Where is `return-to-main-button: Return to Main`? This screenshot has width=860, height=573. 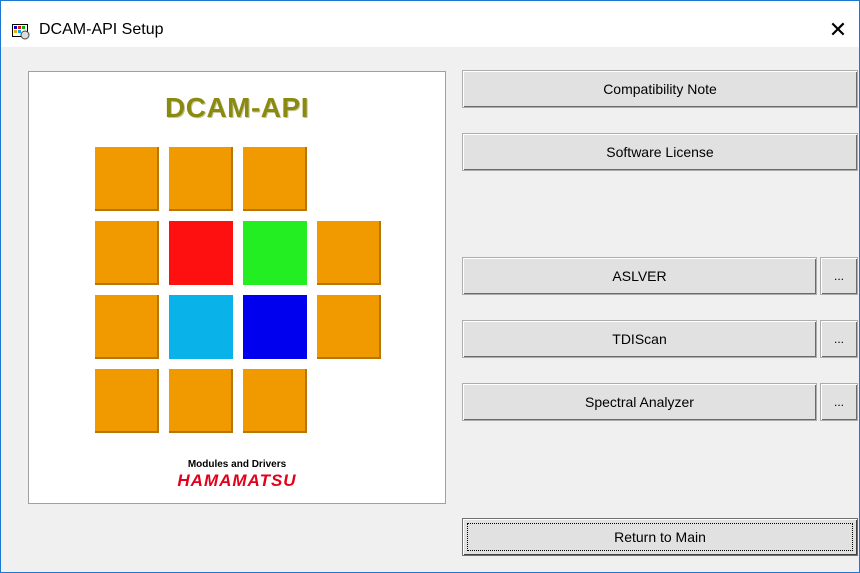
return-to-main-button: Return to Main is located at coordinates (660, 537).